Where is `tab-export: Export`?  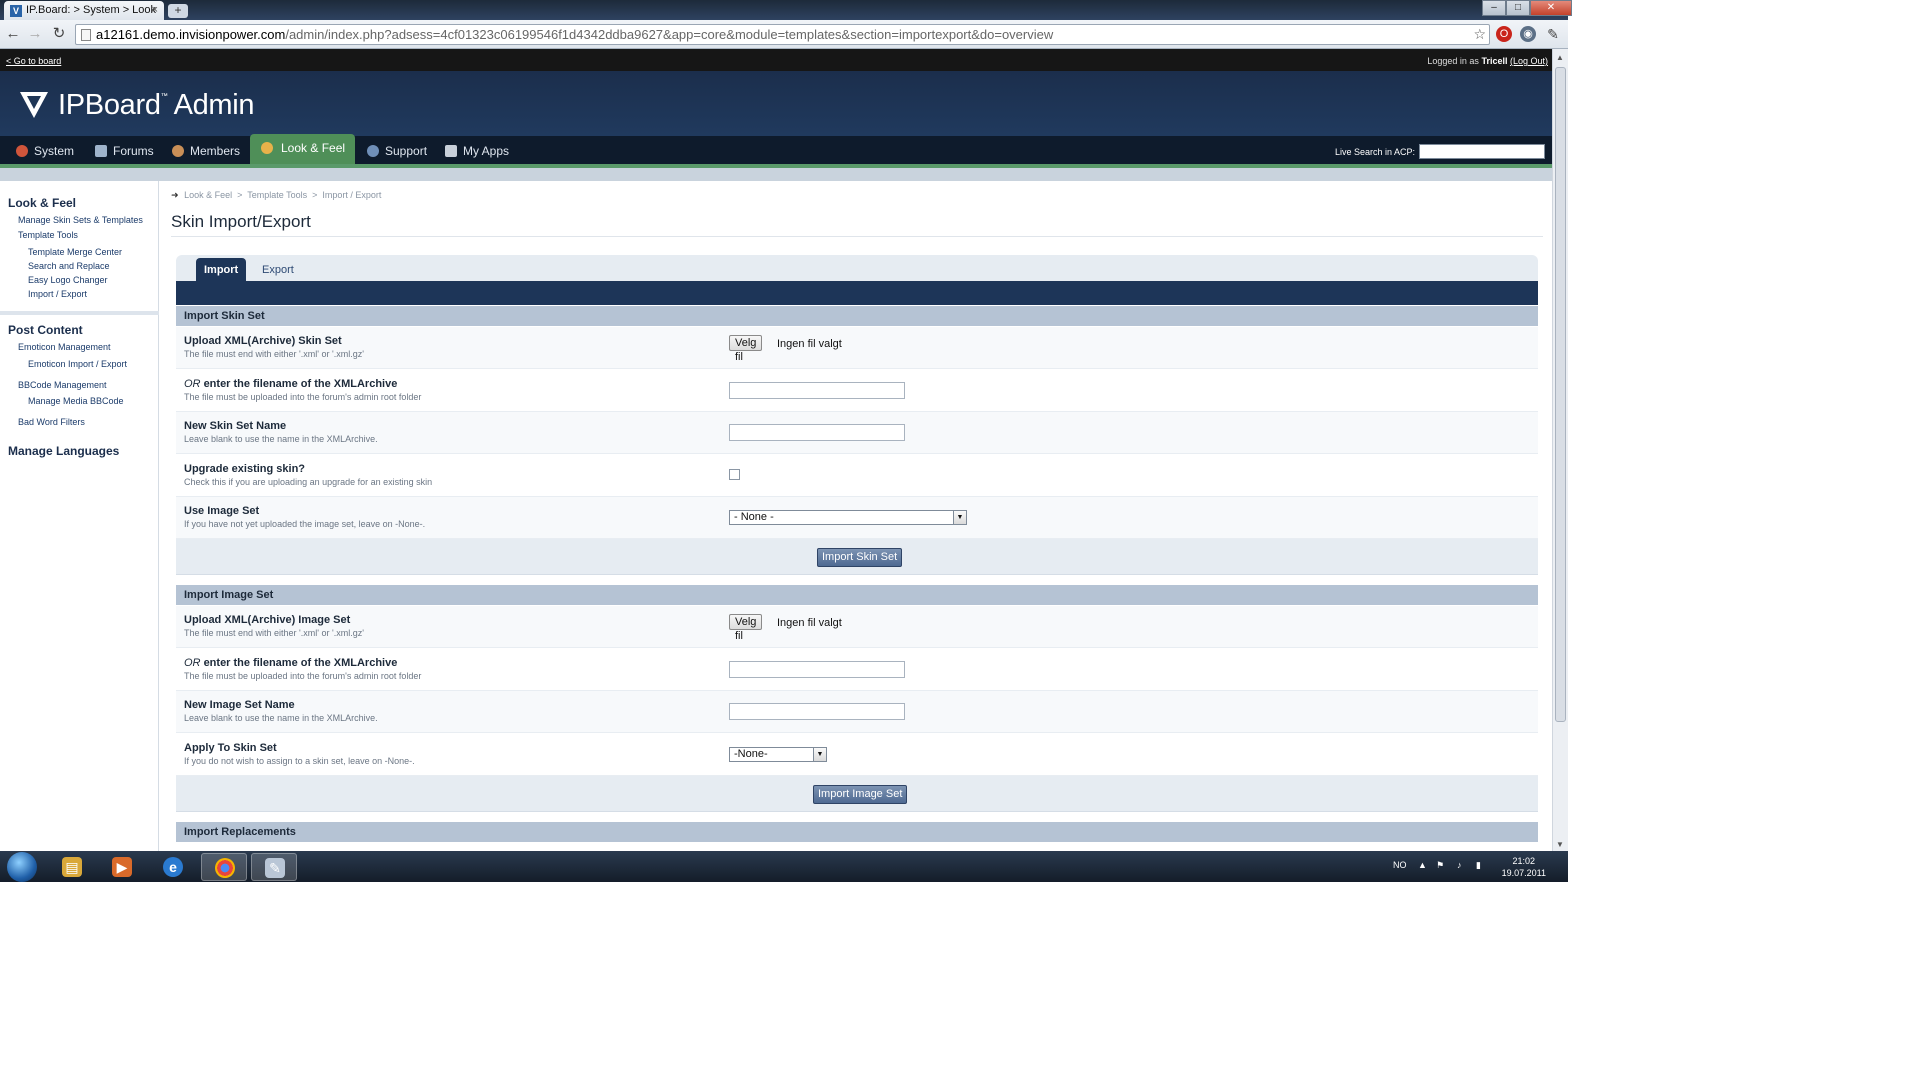
tab-export: Export is located at coordinates (278, 269).